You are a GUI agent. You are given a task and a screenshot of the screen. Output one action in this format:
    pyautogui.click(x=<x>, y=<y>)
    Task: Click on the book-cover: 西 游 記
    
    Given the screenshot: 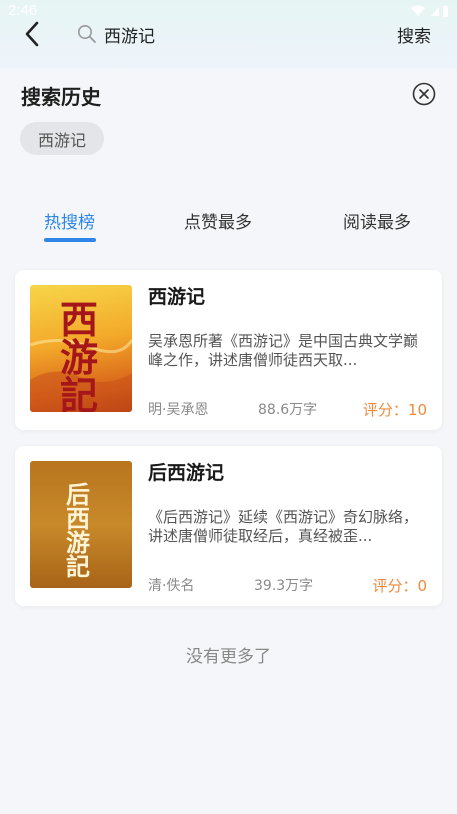 What is the action you would take?
    pyautogui.click(x=81, y=348)
    